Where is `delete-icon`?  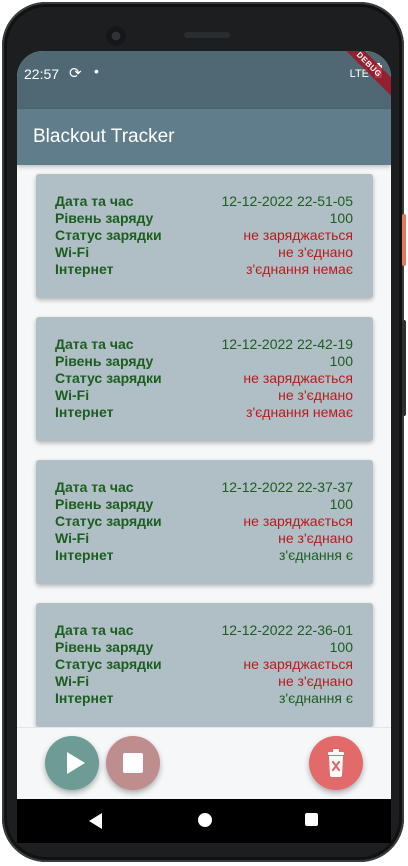 delete-icon is located at coordinates (336, 763).